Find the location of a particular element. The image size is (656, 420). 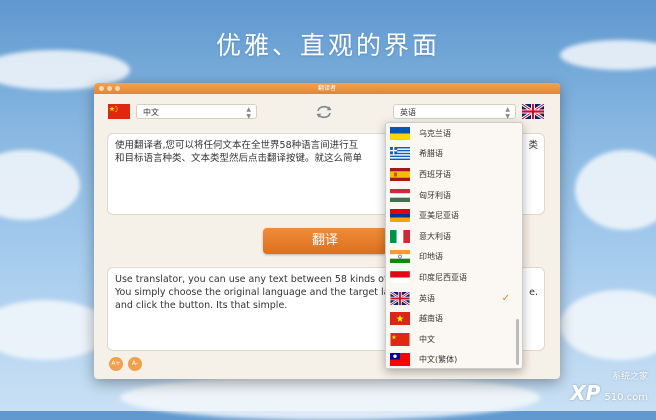

dropdown-item-chinese: 中文 is located at coordinates (454, 339).